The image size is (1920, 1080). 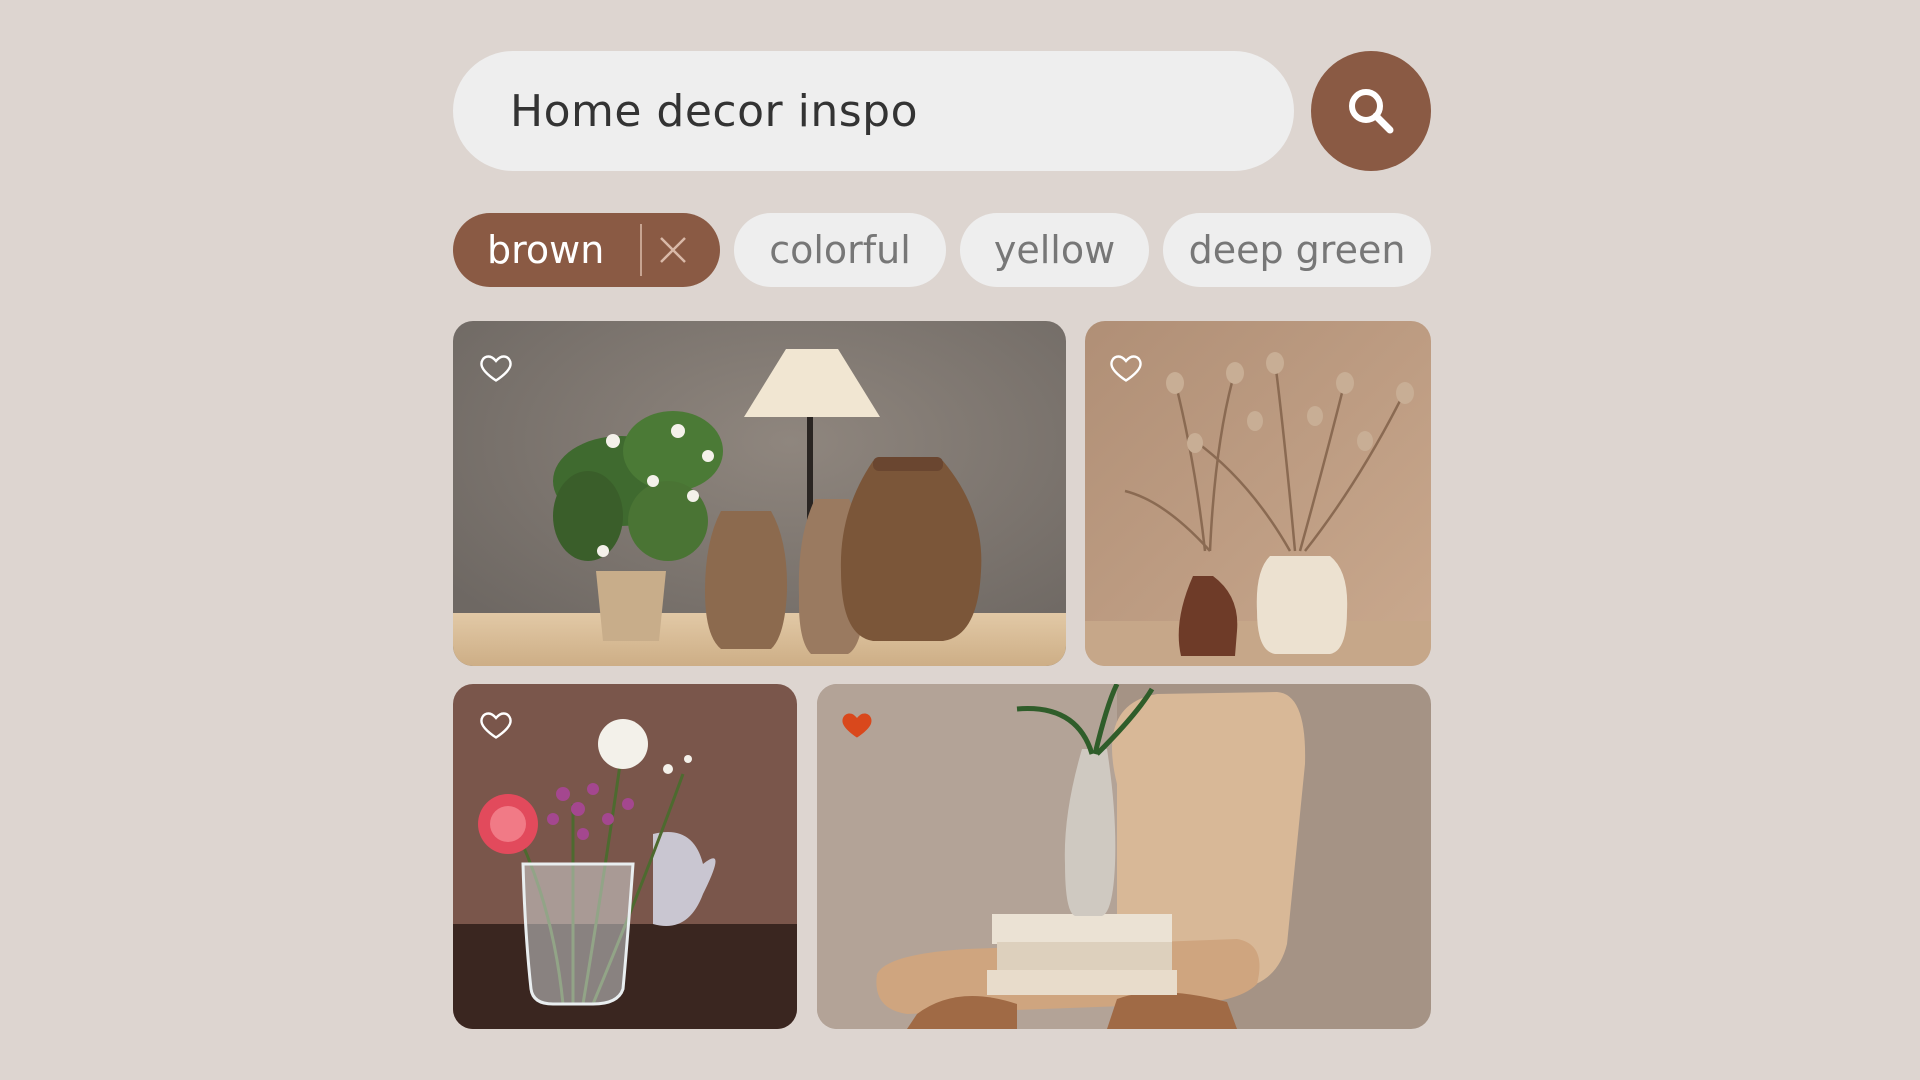 I want to click on search-button, so click(x=1371, y=111).